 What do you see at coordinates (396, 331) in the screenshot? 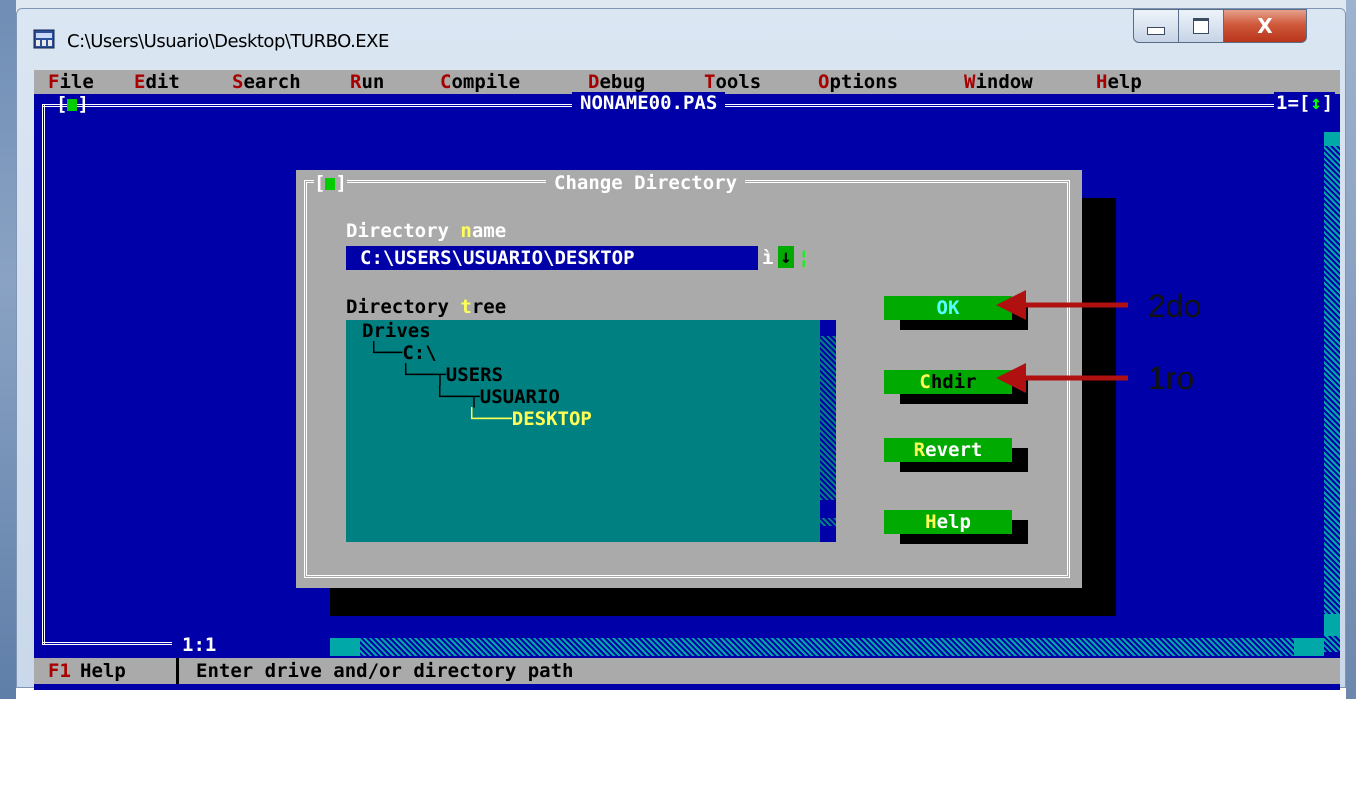
I see `tree-item-drives: Drives` at bounding box center [396, 331].